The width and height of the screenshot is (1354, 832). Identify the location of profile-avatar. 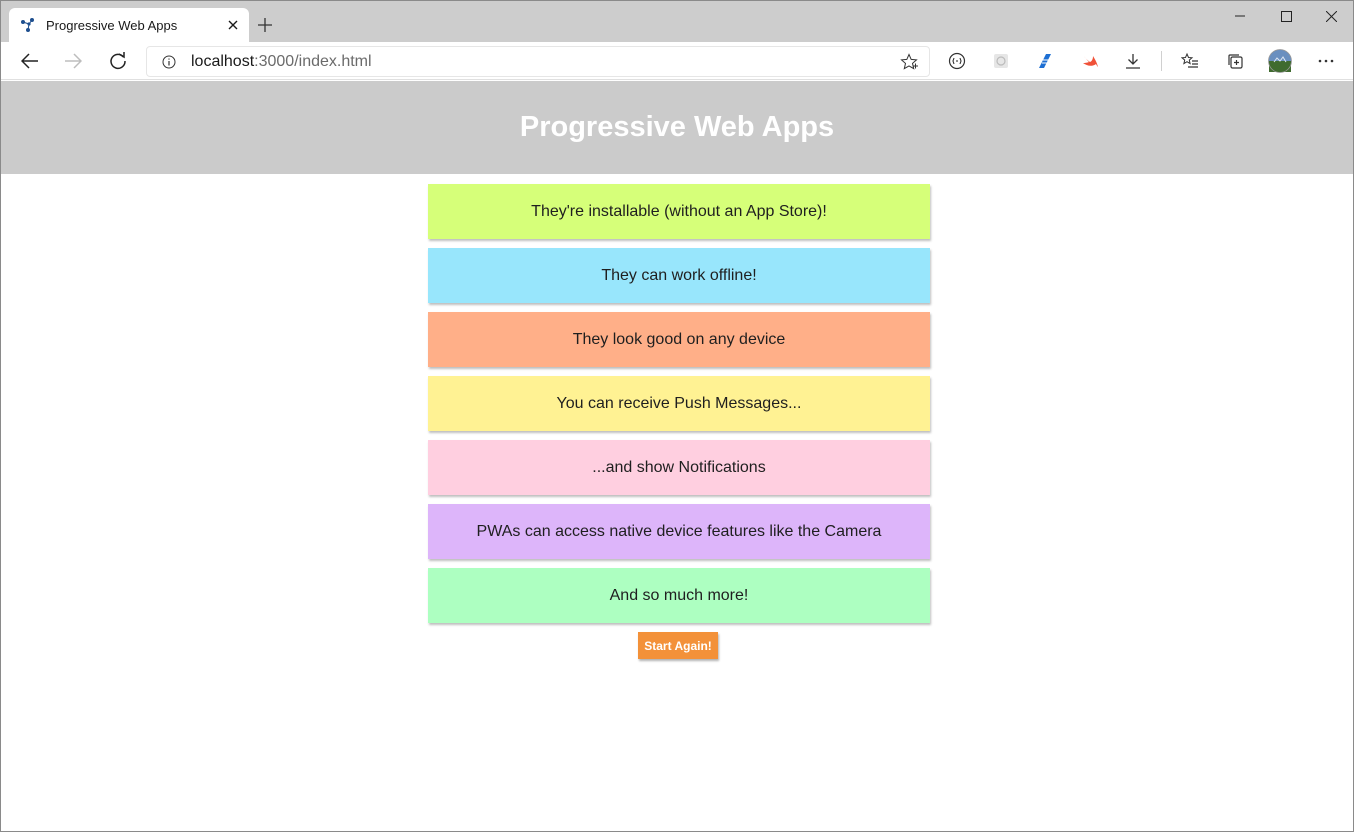
(1280, 61).